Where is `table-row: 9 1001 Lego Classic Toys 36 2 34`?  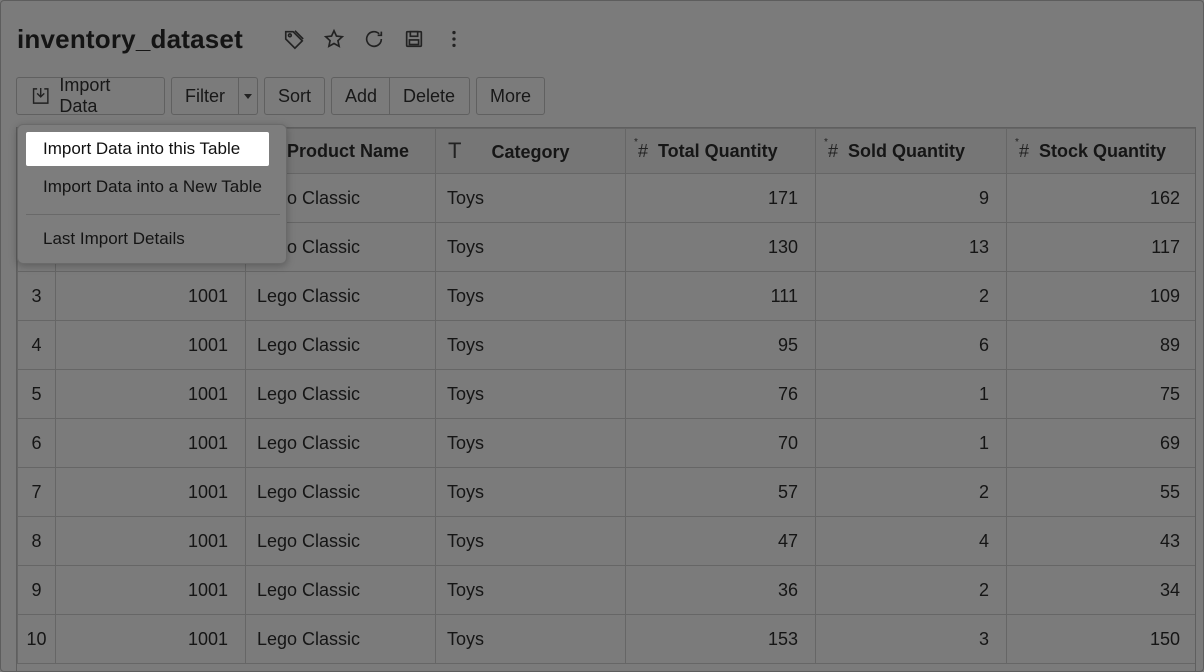 table-row: 9 1001 Lego Classic Toys 36 2 34 is located at coordinates (606, 590).